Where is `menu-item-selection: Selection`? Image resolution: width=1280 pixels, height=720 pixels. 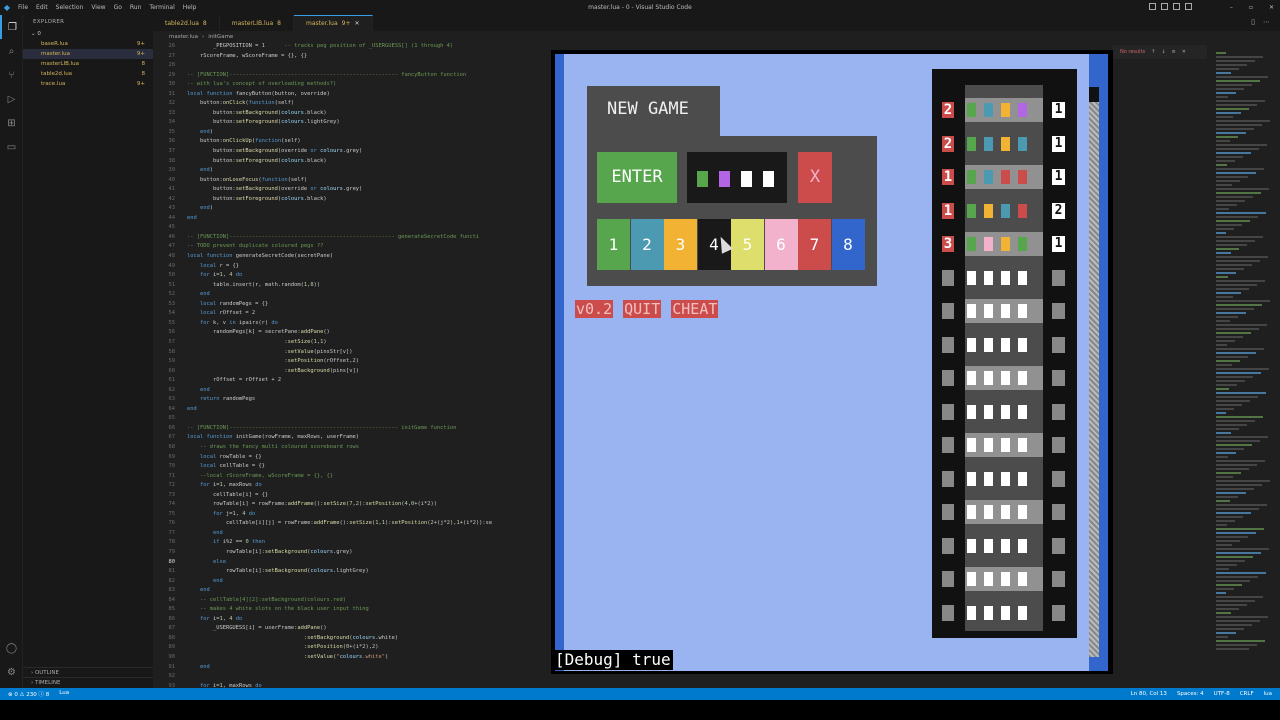 menu-item-selection: Selection is located at coordinates (70, 7).